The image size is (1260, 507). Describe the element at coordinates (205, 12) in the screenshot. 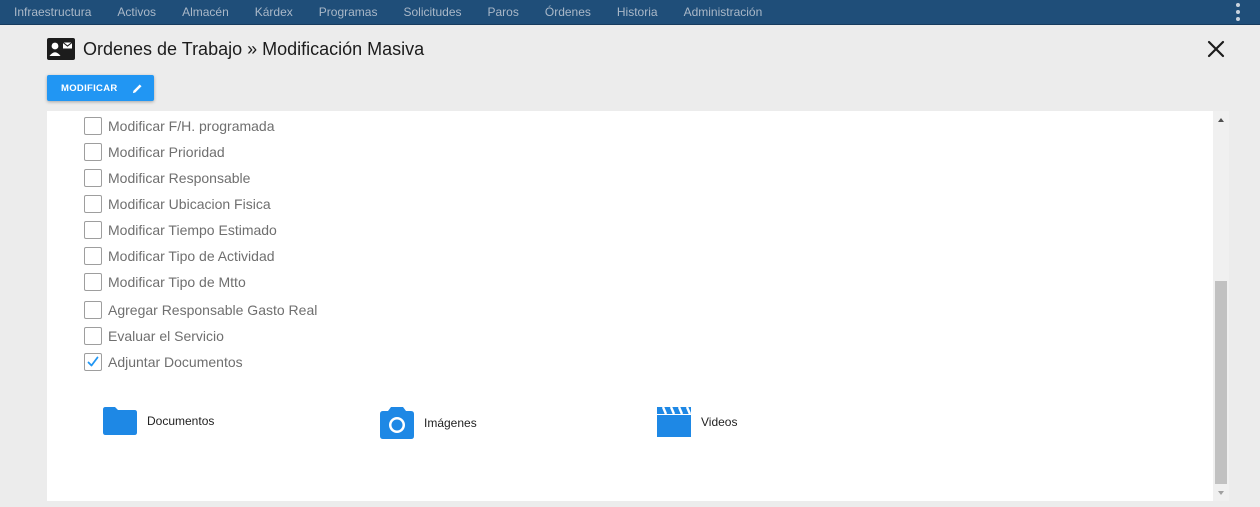

I see `menu-item-almacen: Almacén` at that location.